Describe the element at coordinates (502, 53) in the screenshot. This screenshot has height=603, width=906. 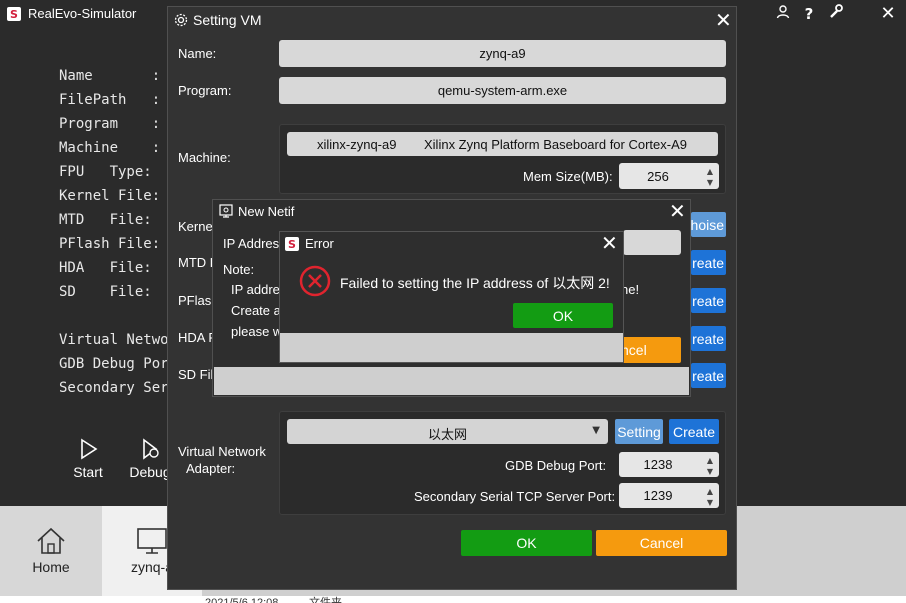
I see `name-field: zynq-a9` at that location.